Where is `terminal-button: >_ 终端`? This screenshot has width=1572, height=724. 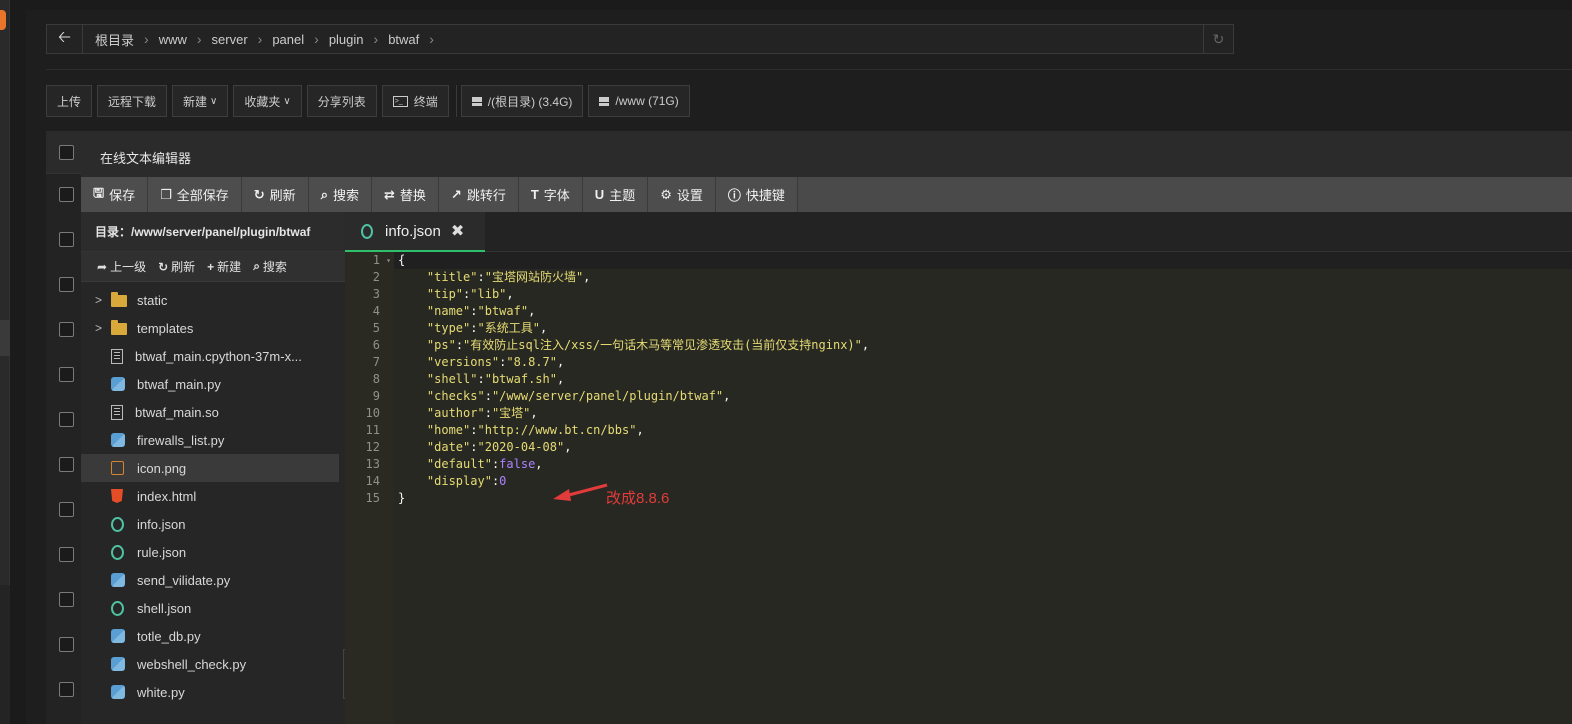 terminal-button: >_ 终端 is located at coordinates (415, 101).